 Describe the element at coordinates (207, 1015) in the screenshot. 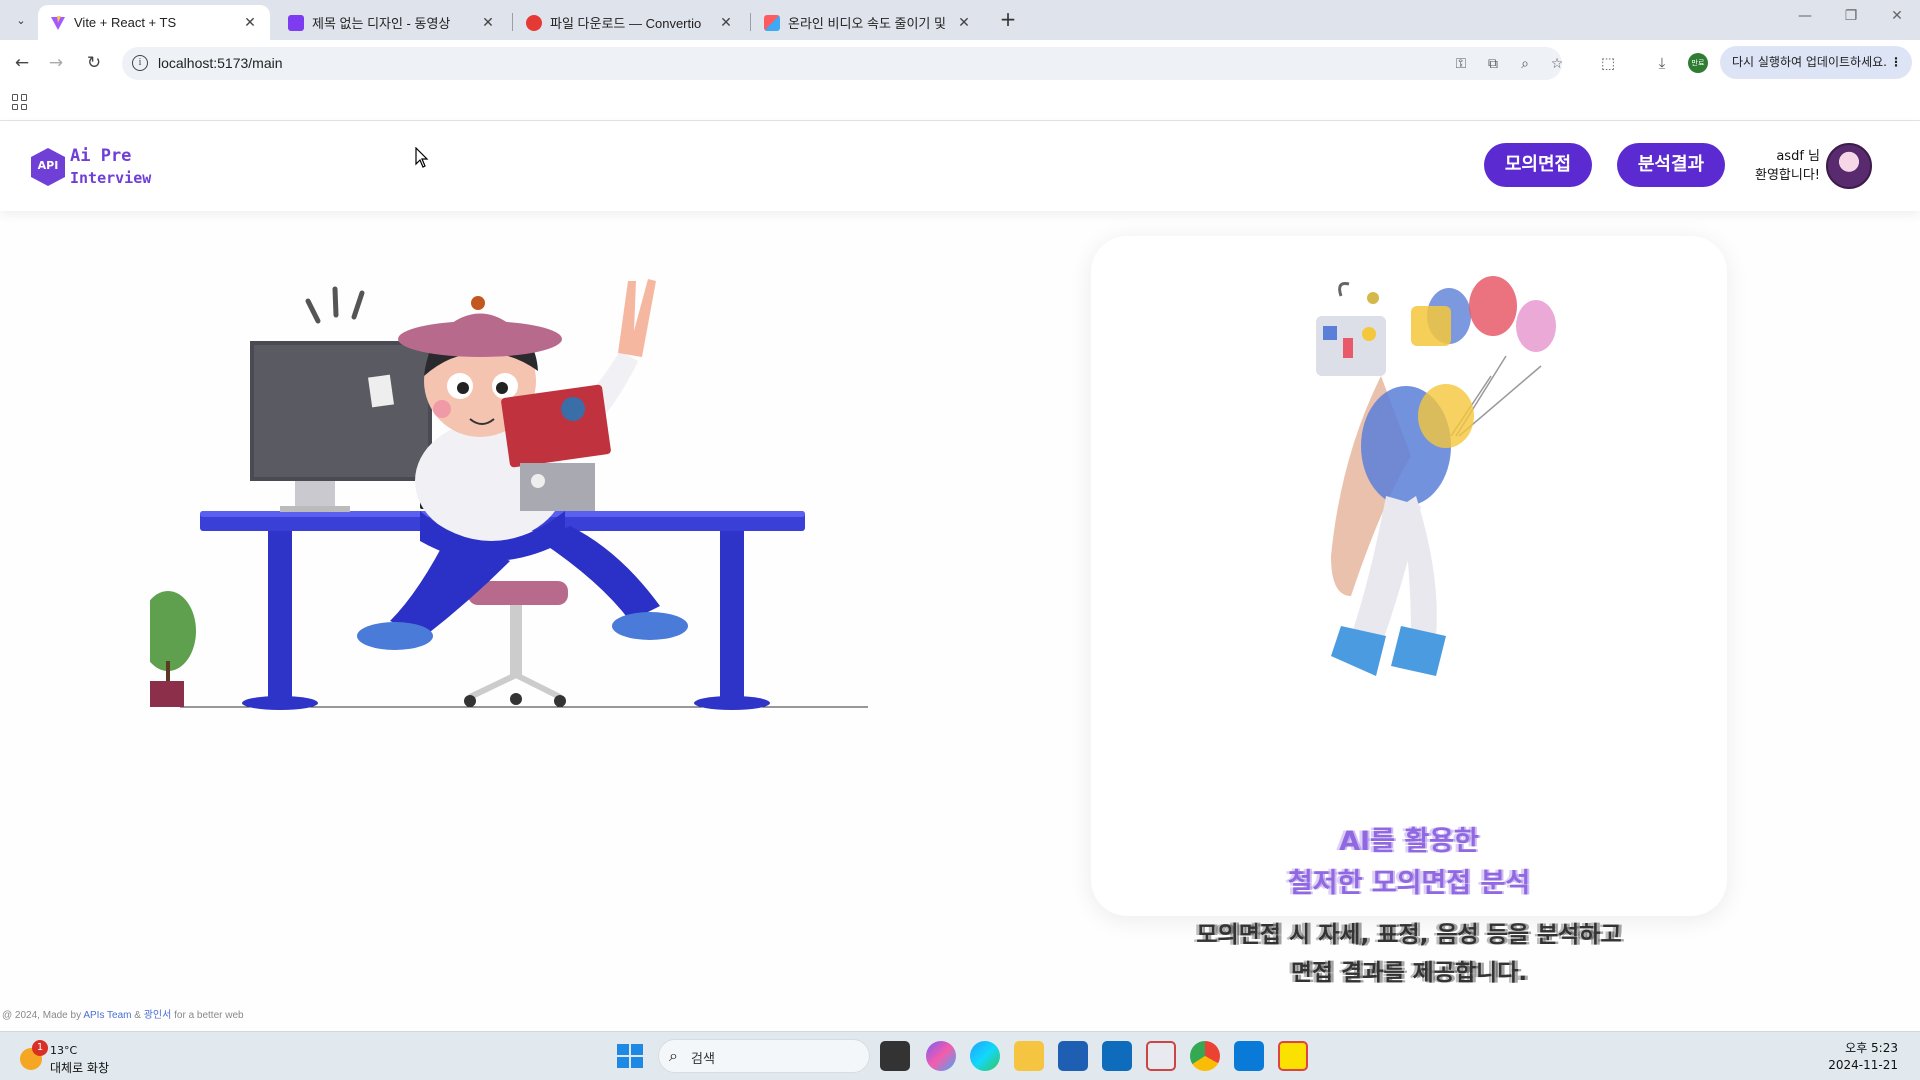

I see `footer-suffix: for a better web` at that location.